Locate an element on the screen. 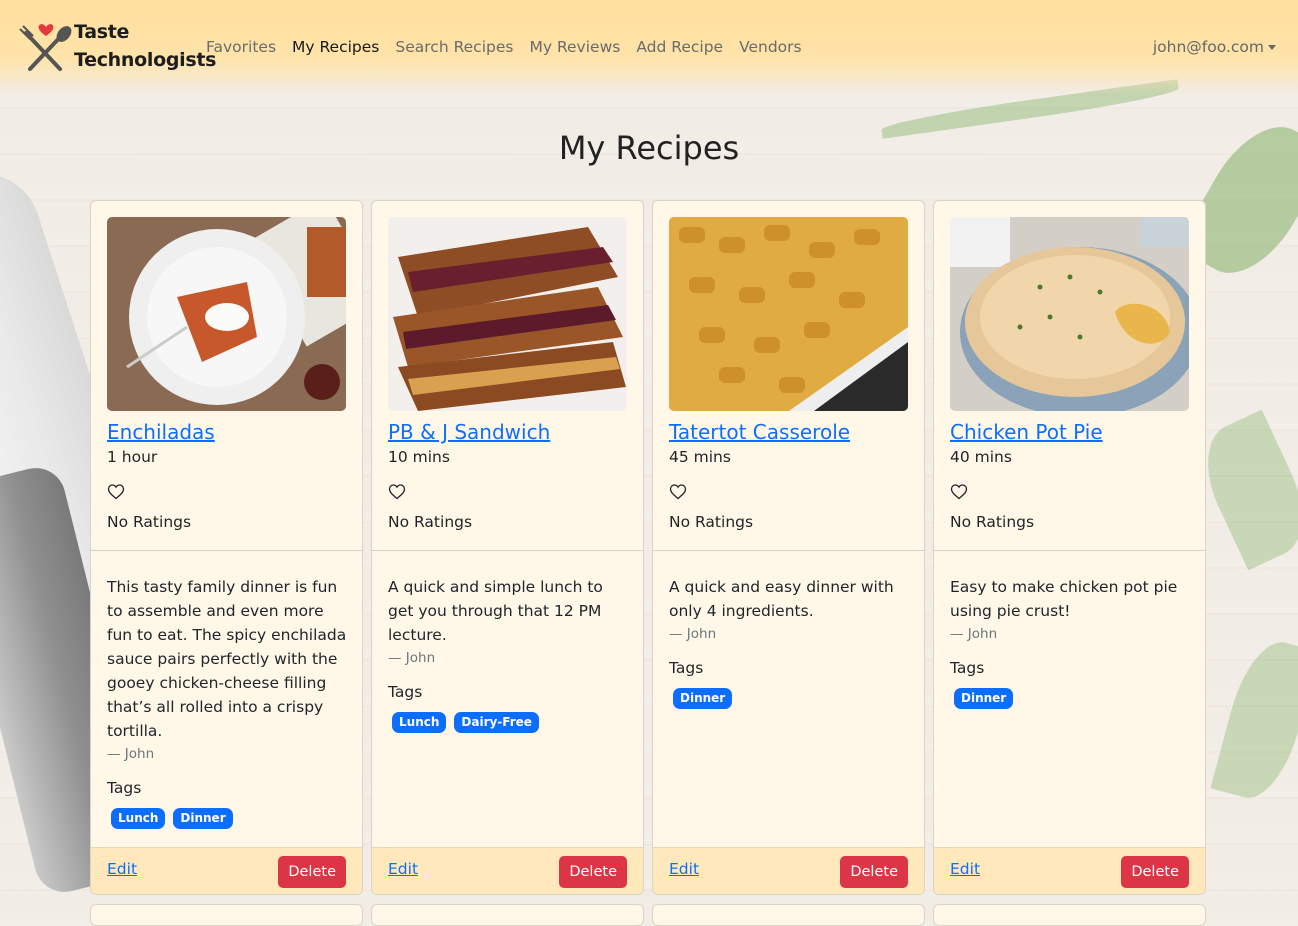 The height and width of the screenshot is (926, 1298). nav-my-reviews: My Reviews is located at coordinates (574, 47).